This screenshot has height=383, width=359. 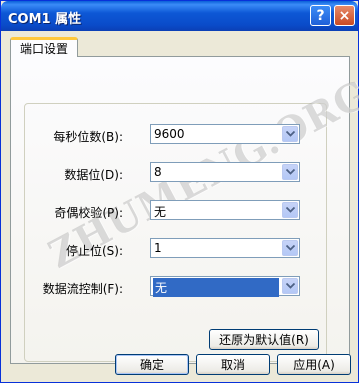 What do you see at coordinates (320, 15) in the screenshot?
I see `help-button: ?` at bounding box center [320, 15].